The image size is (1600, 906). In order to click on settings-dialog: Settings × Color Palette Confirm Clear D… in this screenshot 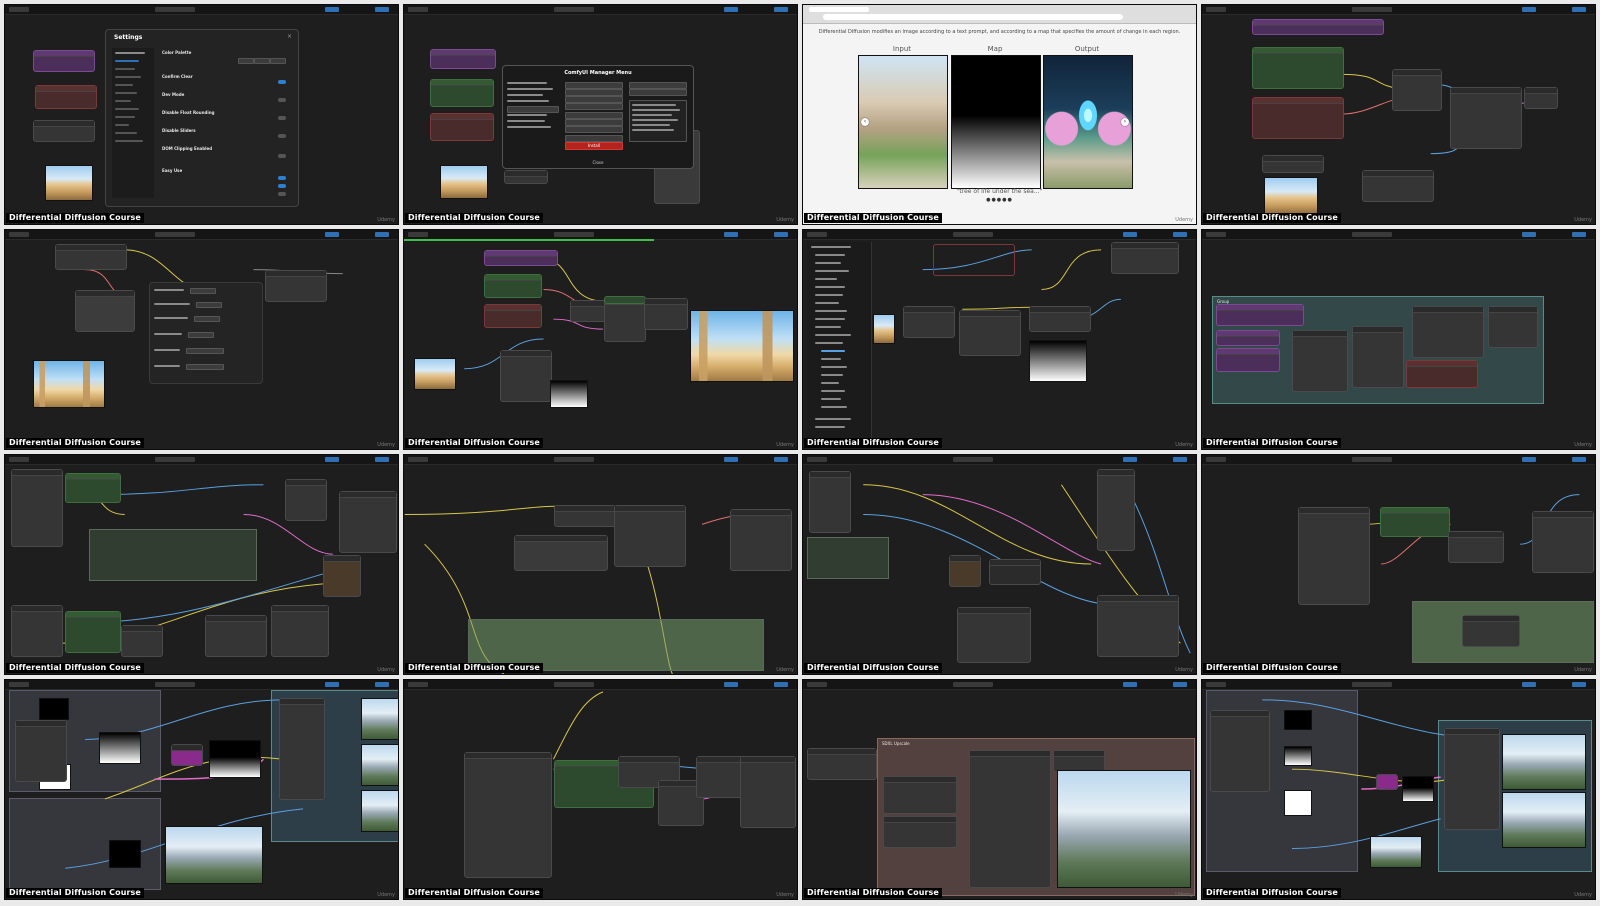, I will do `click(202, 118)`.